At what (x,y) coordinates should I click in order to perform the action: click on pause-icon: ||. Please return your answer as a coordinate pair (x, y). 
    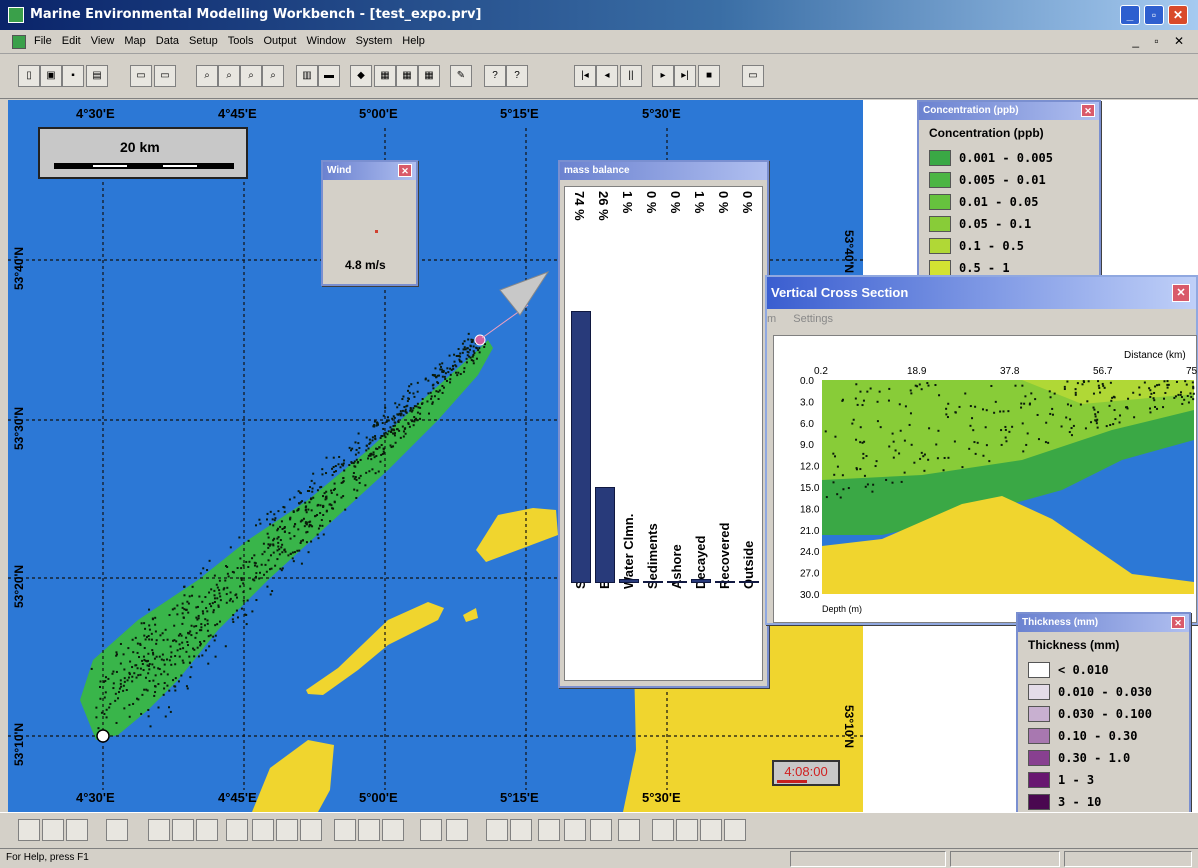
    Looking at the image, I should click on (631, 76).